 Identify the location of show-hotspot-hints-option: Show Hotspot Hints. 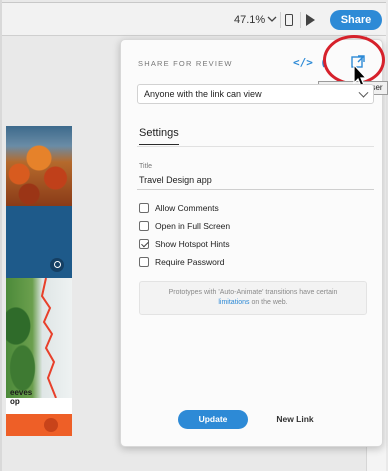
(184, 244).